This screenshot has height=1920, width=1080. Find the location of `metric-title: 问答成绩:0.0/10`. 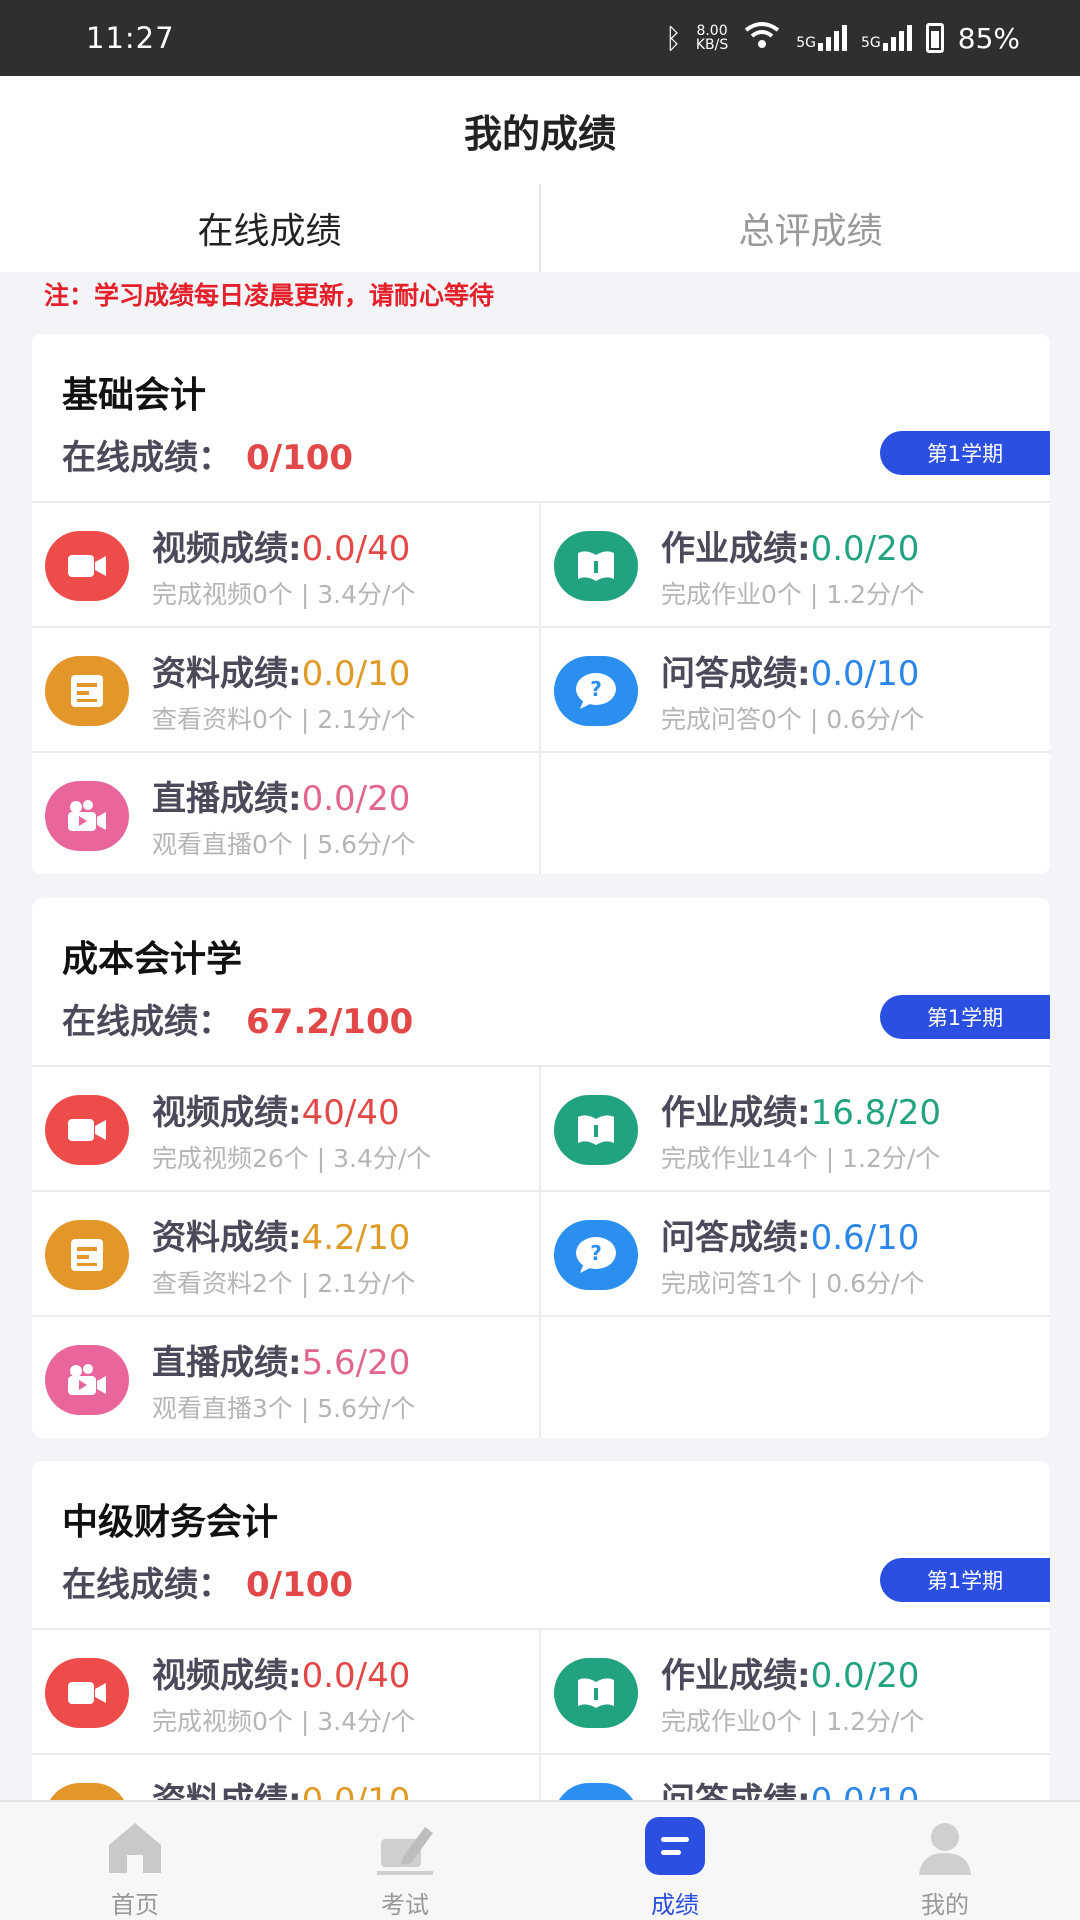

metric-title: 问答成绩:0.0/10 is located at coordinates (790, 670).